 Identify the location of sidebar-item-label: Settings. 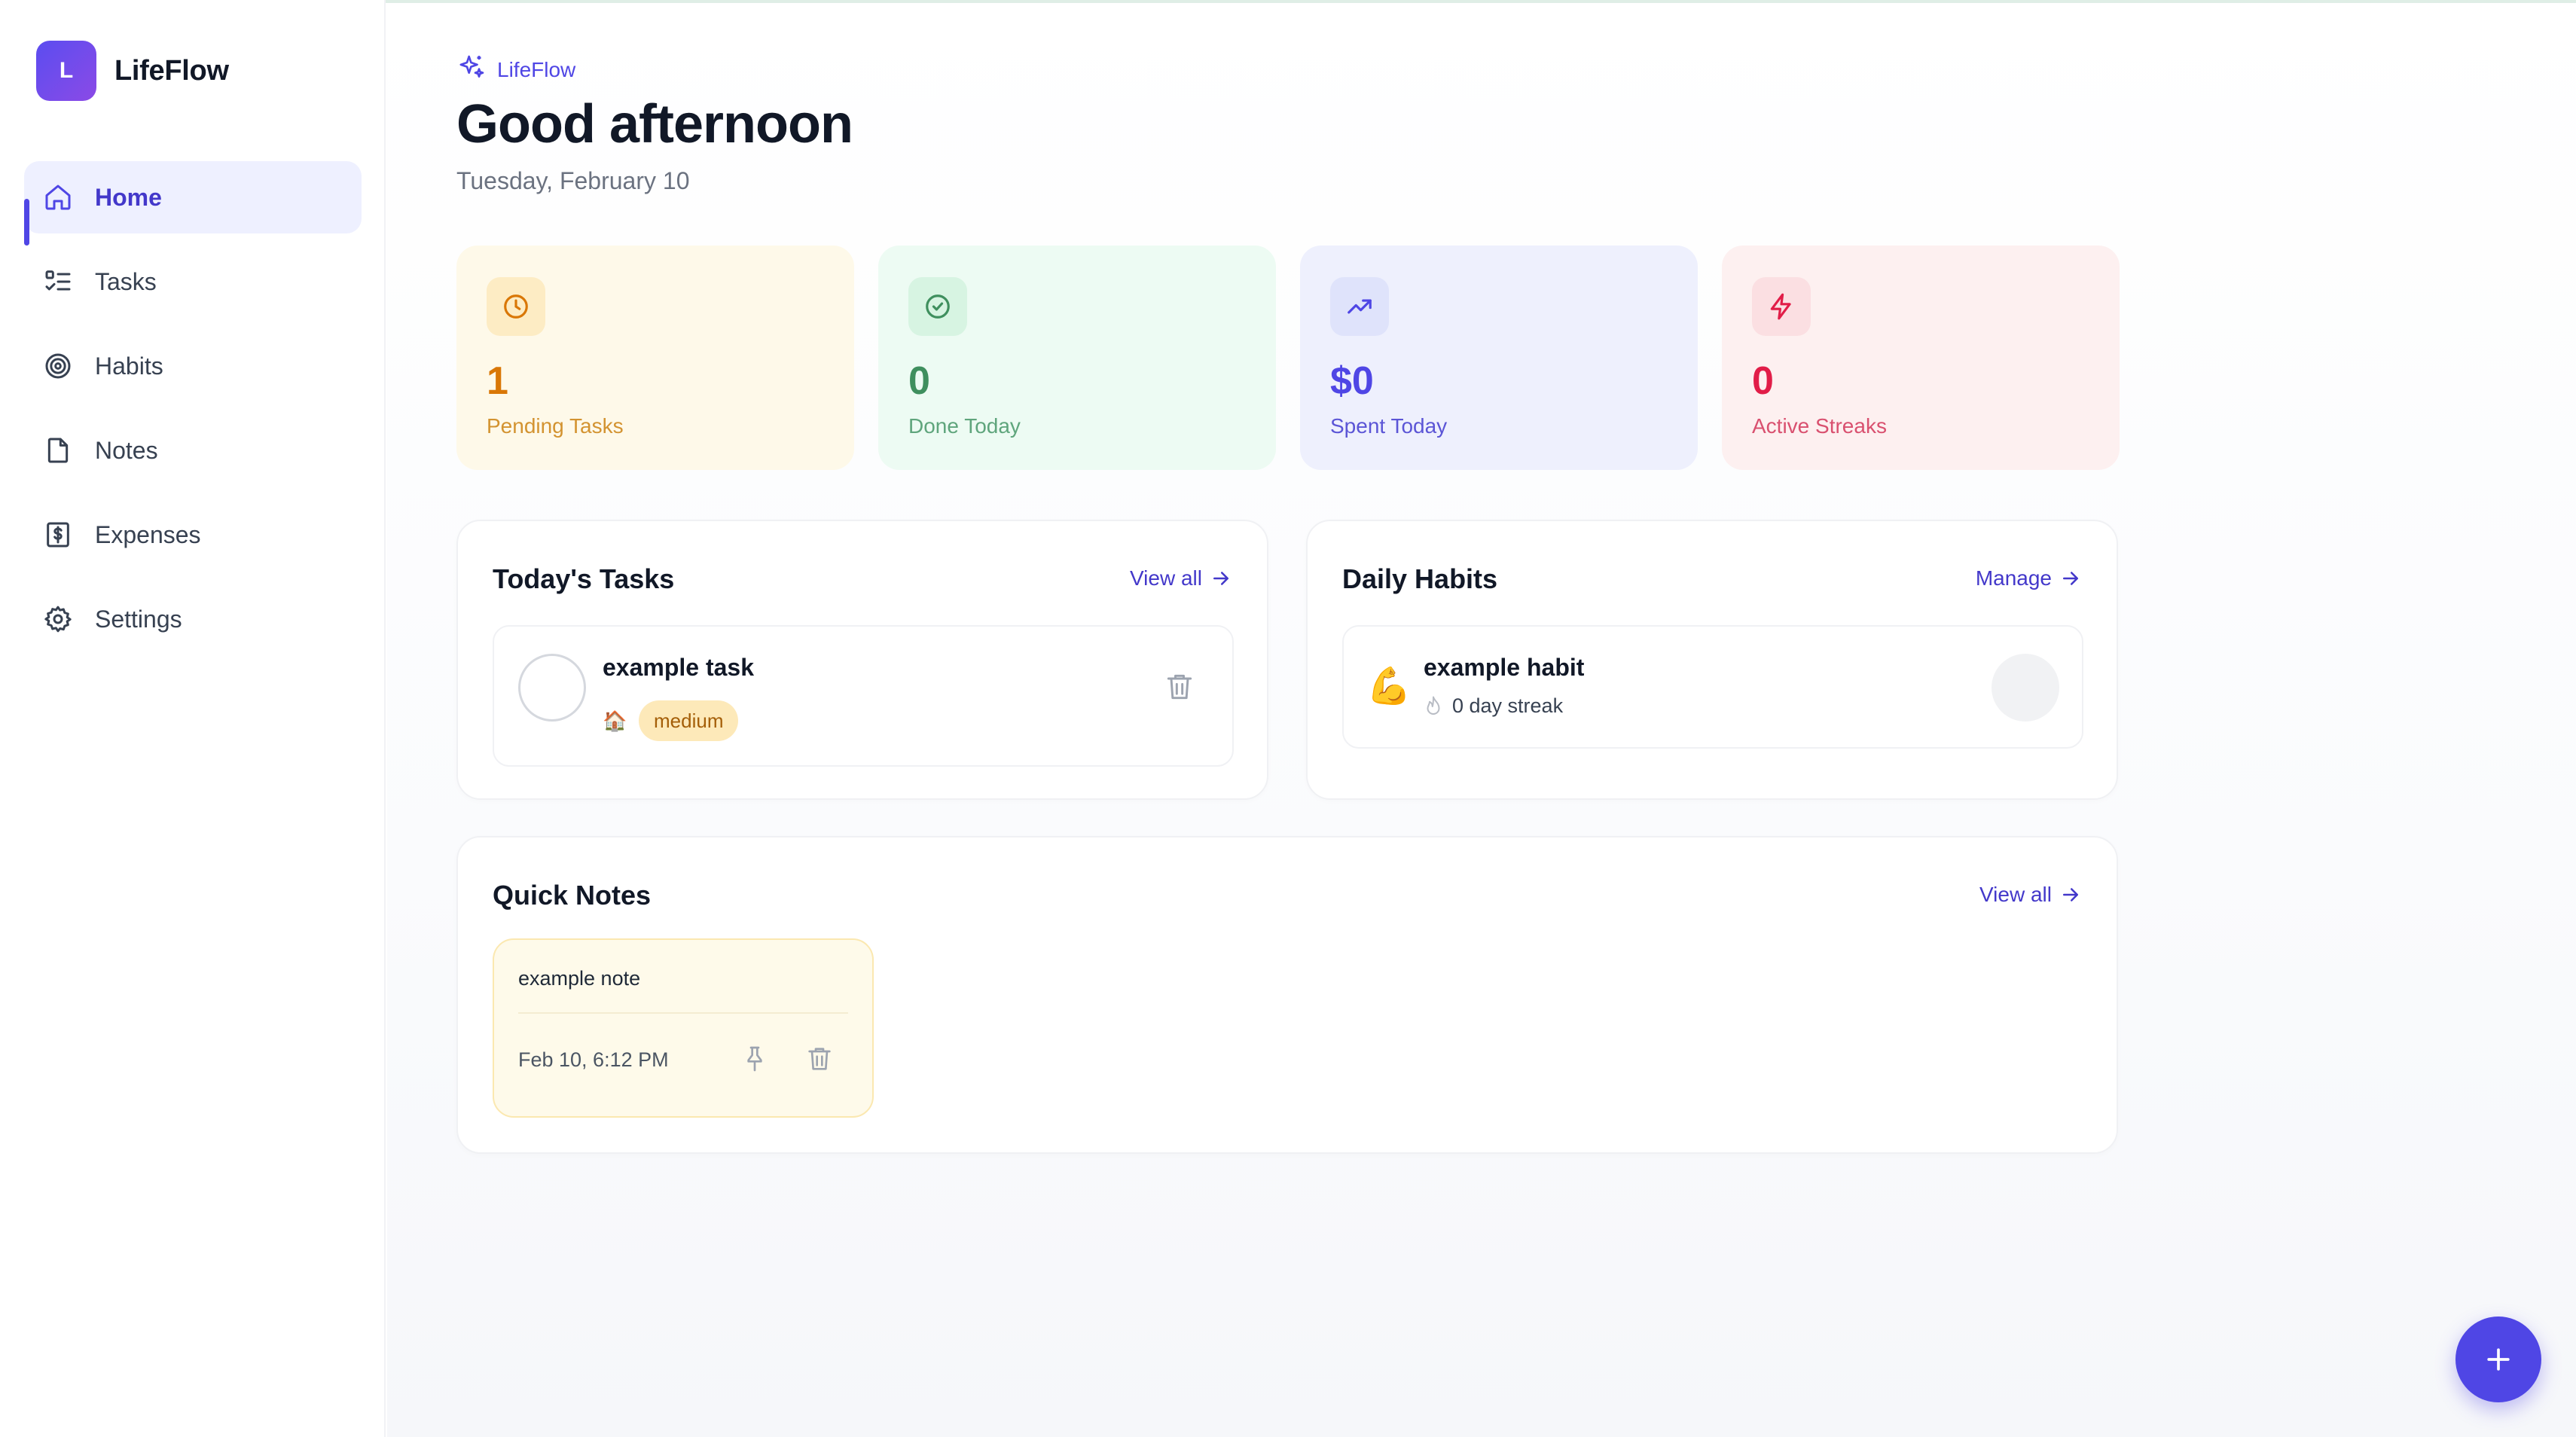
(139, 619).